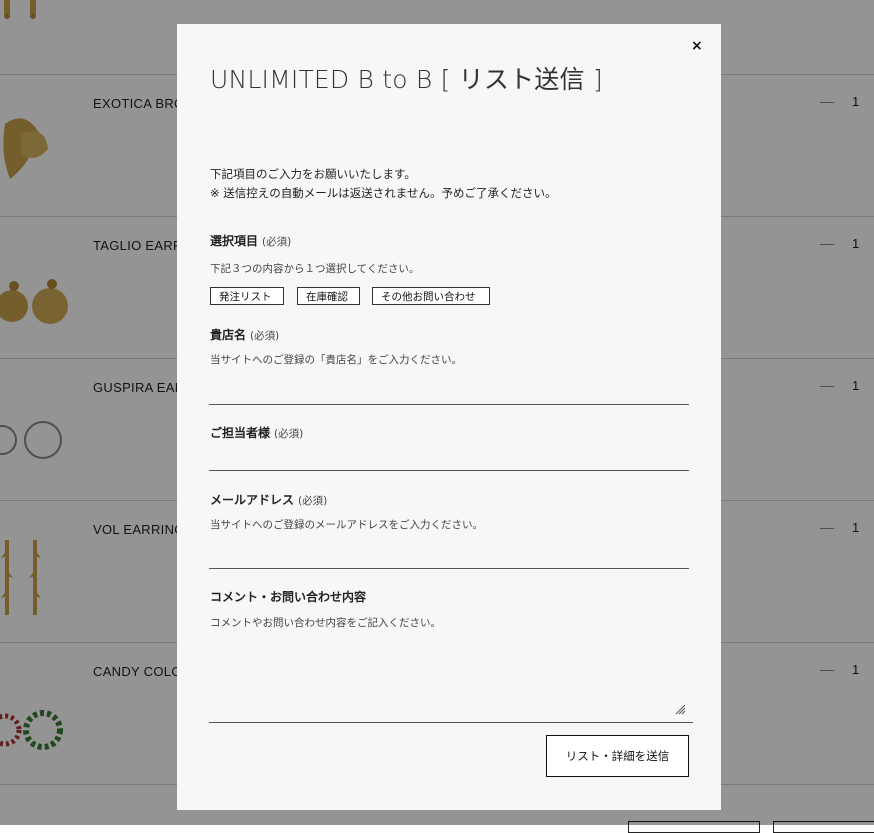  I want to click on contact-person-label: ご担当者様 (必須), so click(256, 432).